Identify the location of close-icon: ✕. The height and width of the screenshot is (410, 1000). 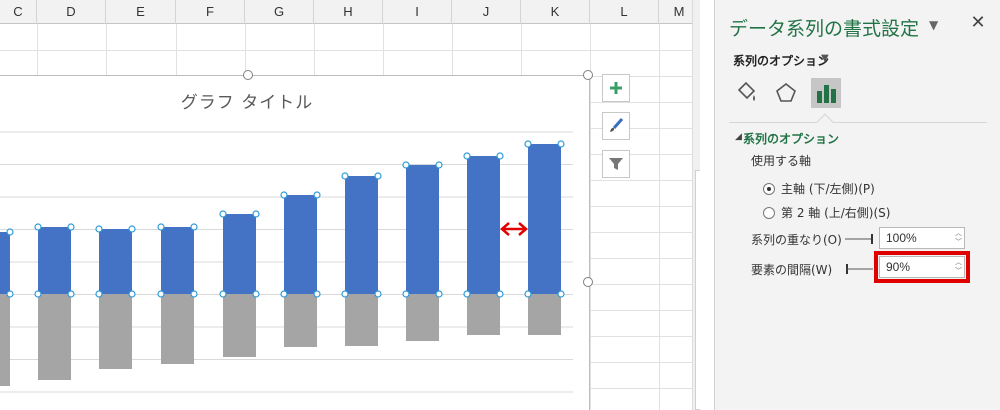
(978, 23).